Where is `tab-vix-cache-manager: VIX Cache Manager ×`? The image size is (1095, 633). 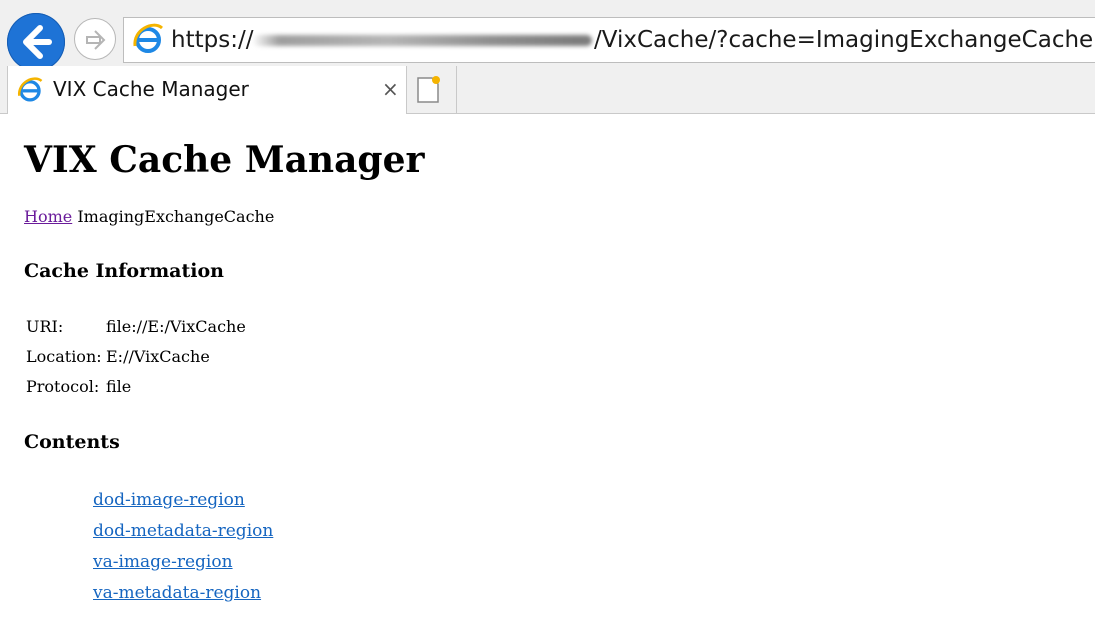 tab-vix-cache-manager: VIX Cache Manager × is located at coordinates (207, 90).